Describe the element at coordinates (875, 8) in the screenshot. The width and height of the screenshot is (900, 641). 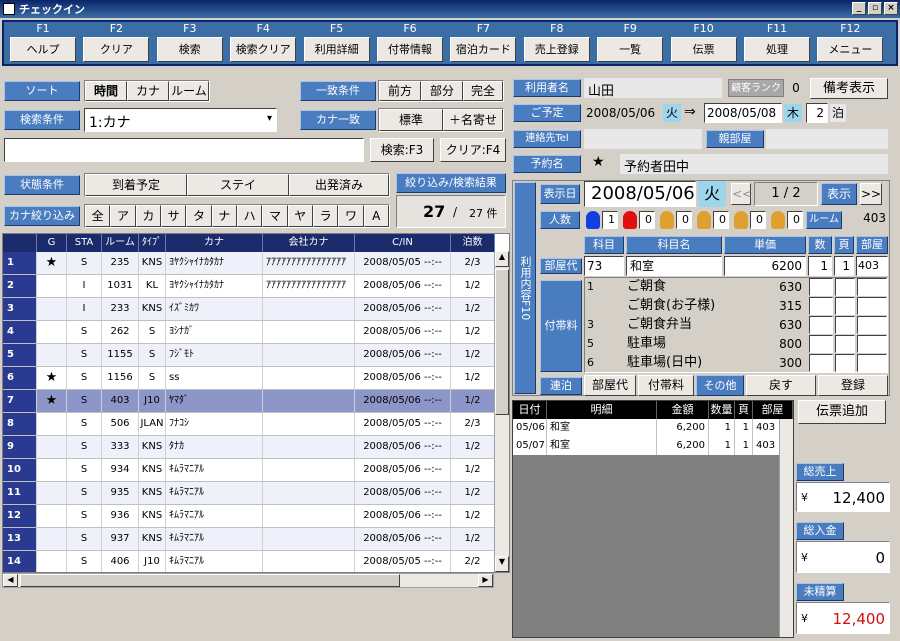
I see `maximize-button: ▫` at that location.